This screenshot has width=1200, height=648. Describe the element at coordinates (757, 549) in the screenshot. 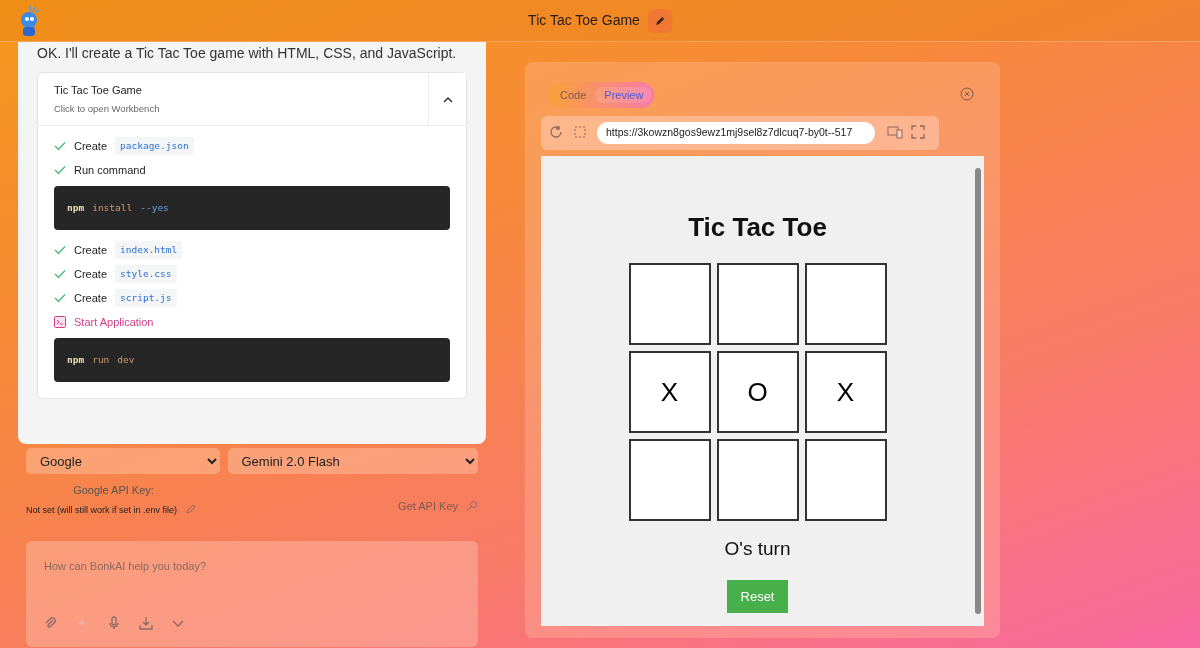

I see `turn-status: O's turn` at that location.